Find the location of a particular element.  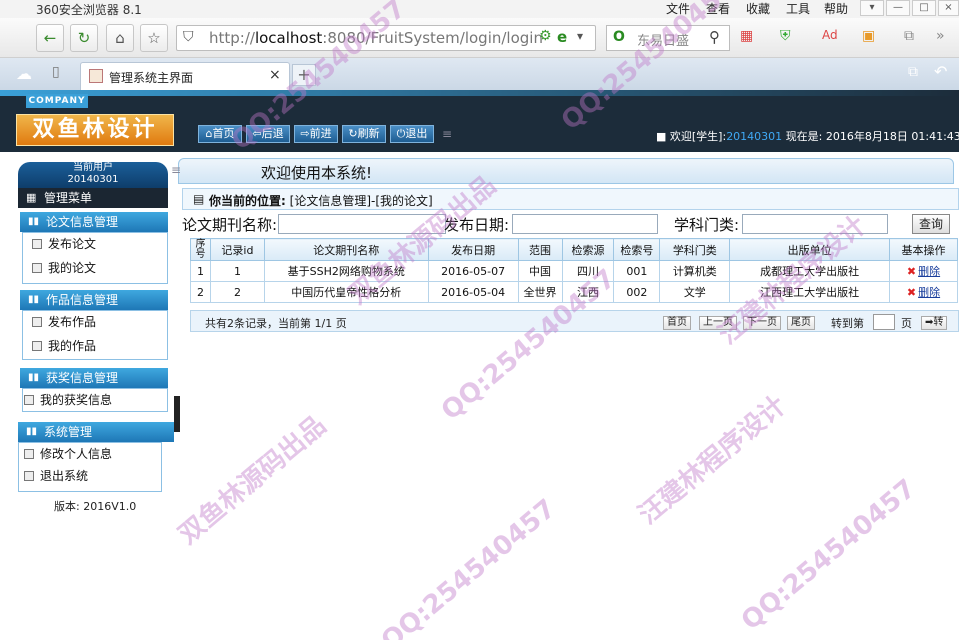

search-engine-icon: O is located at coordinates (619, 37).